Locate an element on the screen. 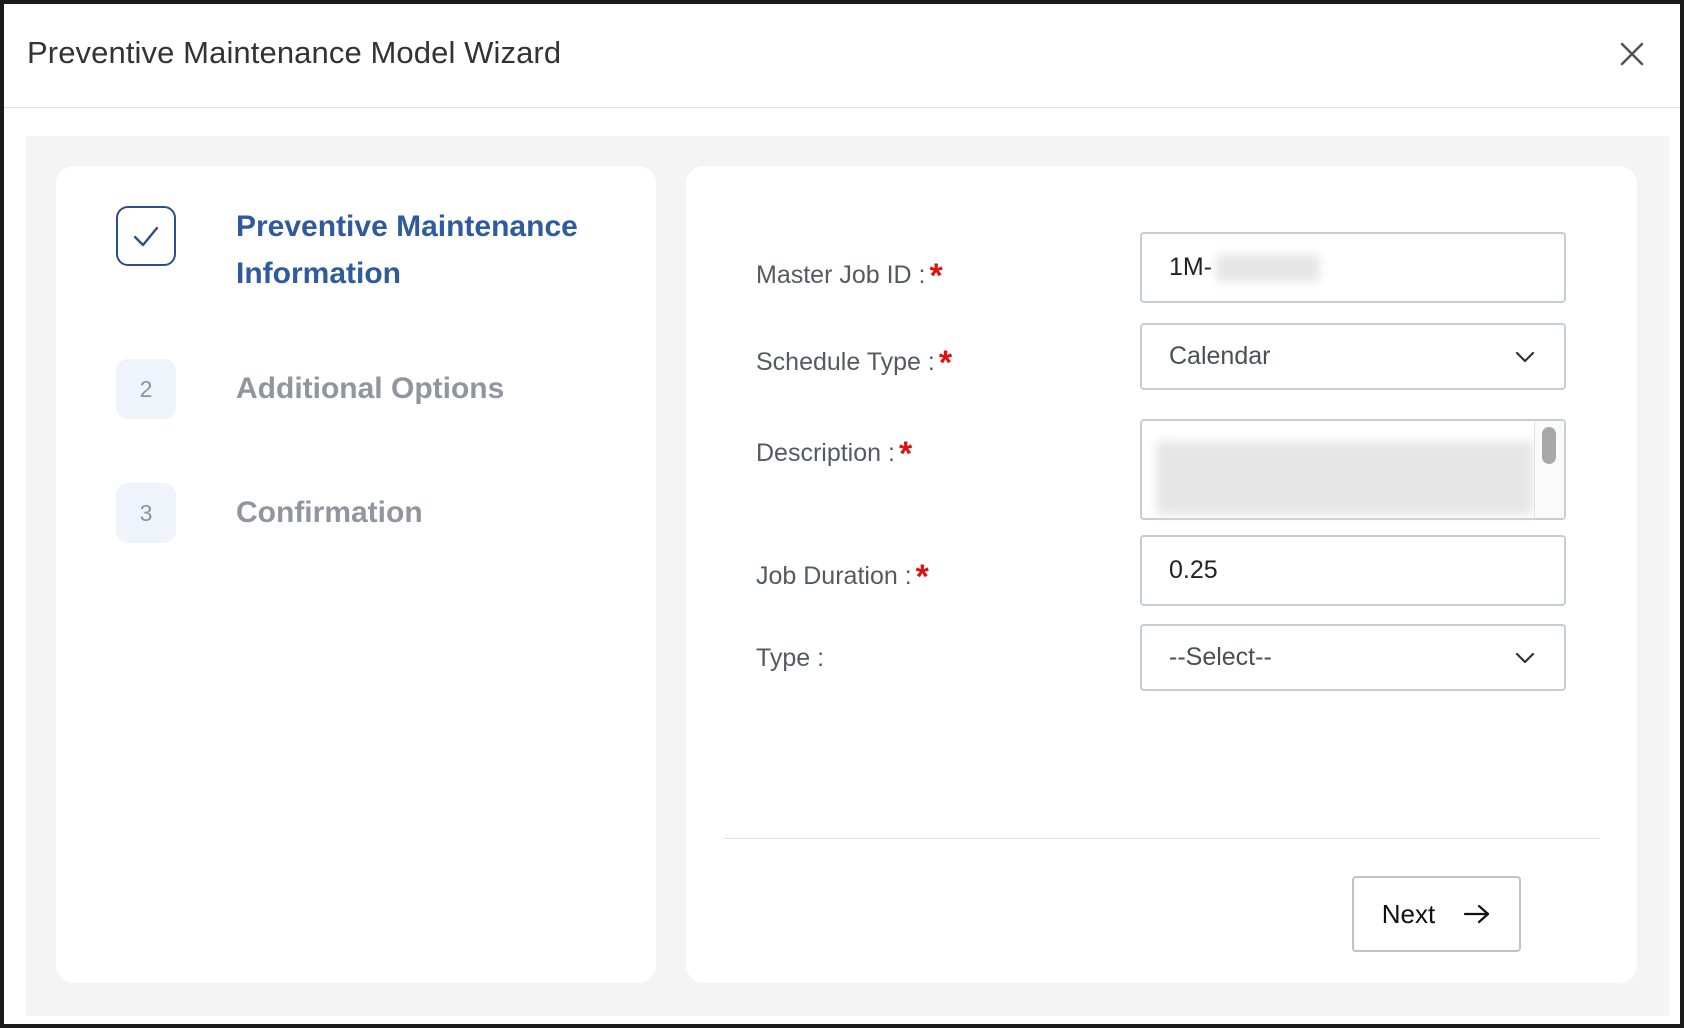 This screenshot has width=1684, height=1028. schedule-type-label: Schedule Type : * is located at coordinates (854, 363).